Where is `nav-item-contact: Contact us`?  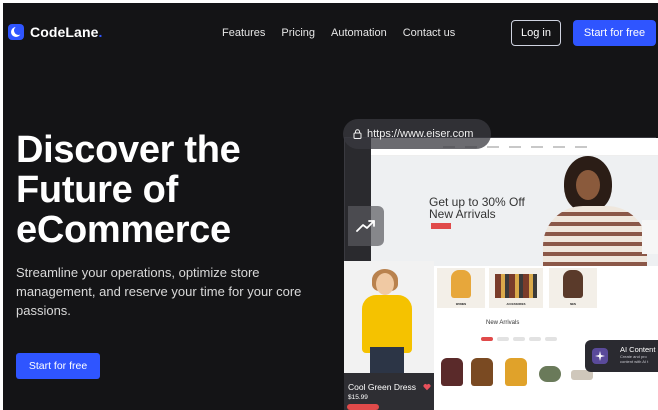
nav-item-contact: Contact us is located at coordinates (429, 33).